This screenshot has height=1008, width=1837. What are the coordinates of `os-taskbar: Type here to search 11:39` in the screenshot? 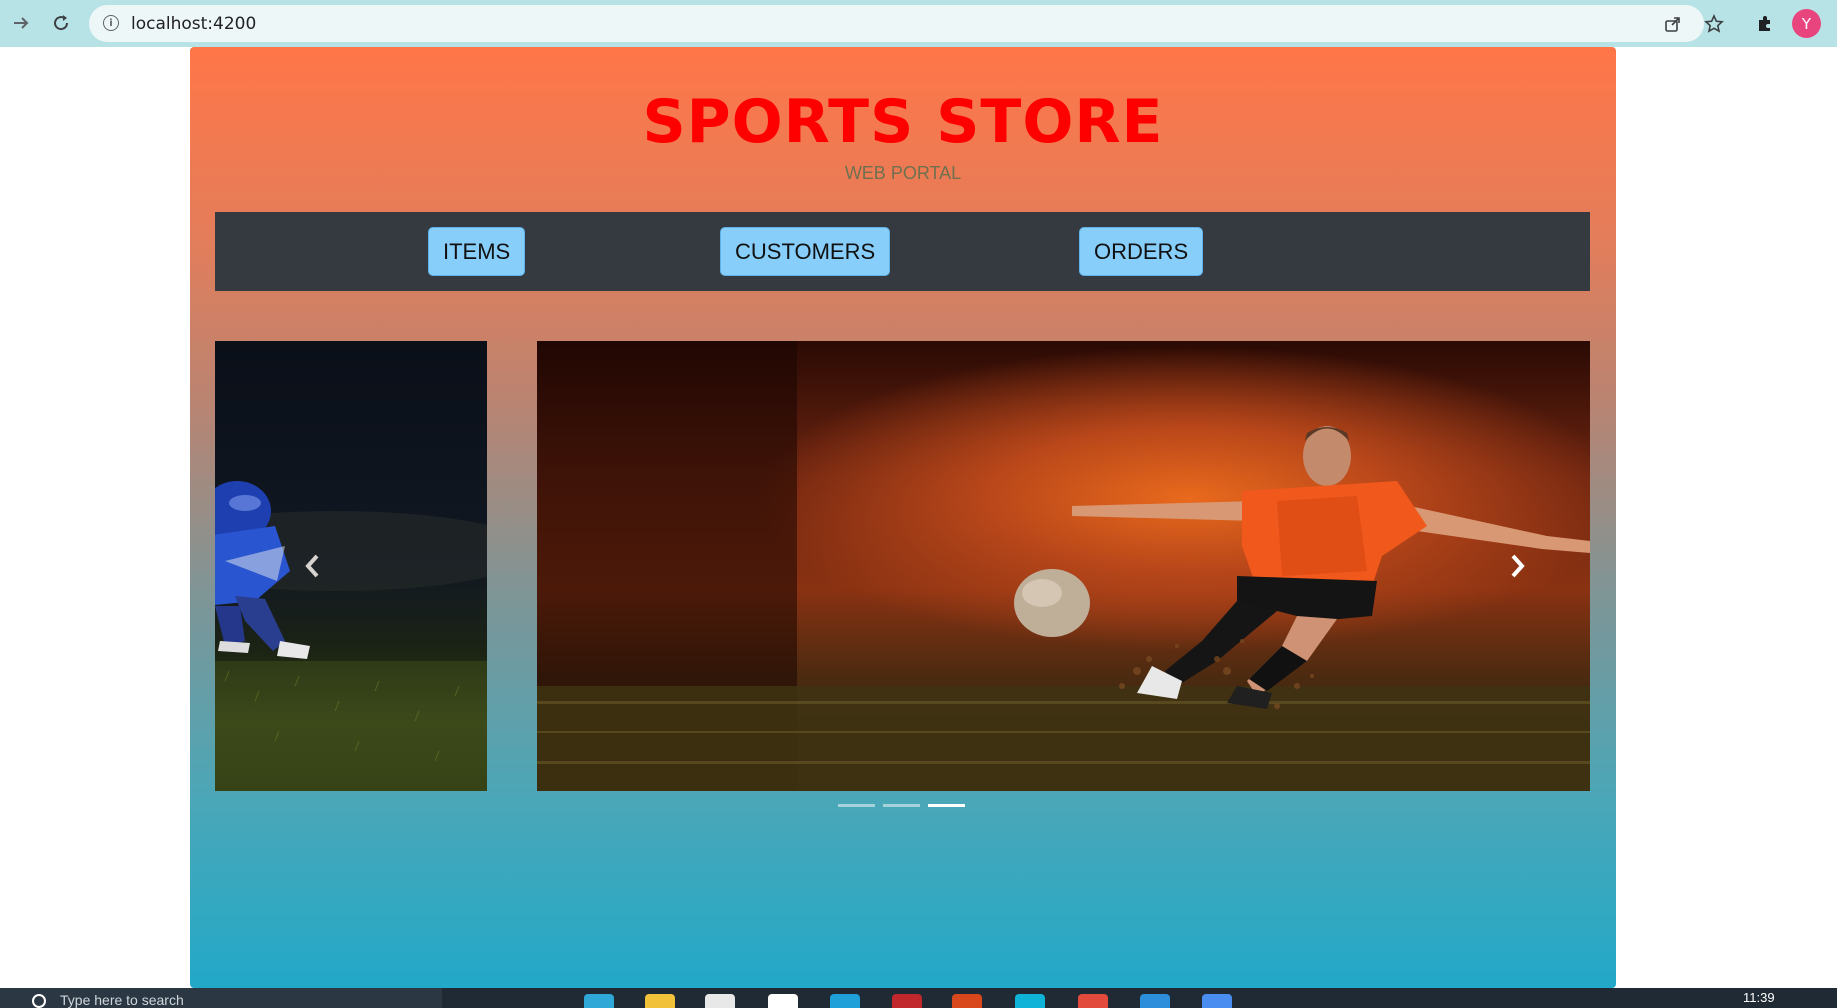 It's located at (918, 998).